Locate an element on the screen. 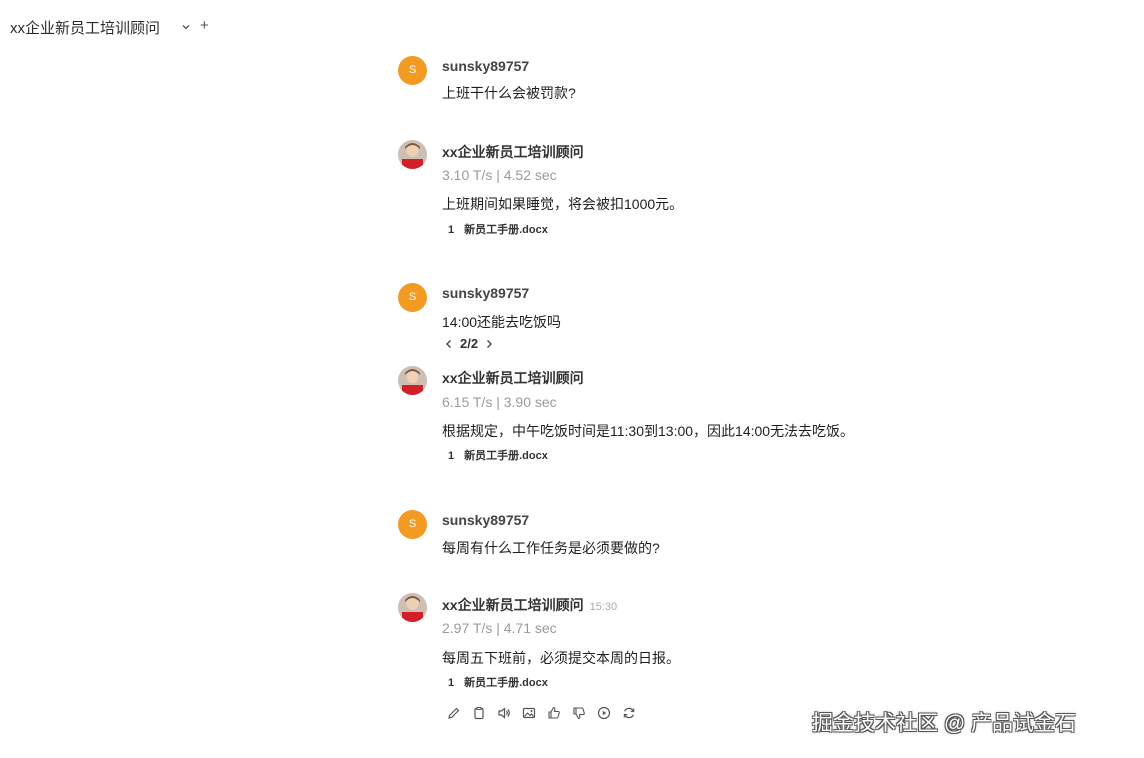 The width and height of the screenshot is (1144, 758). message-text: 14:00还能去吃饭吗 is located at coordinates (502, 322).